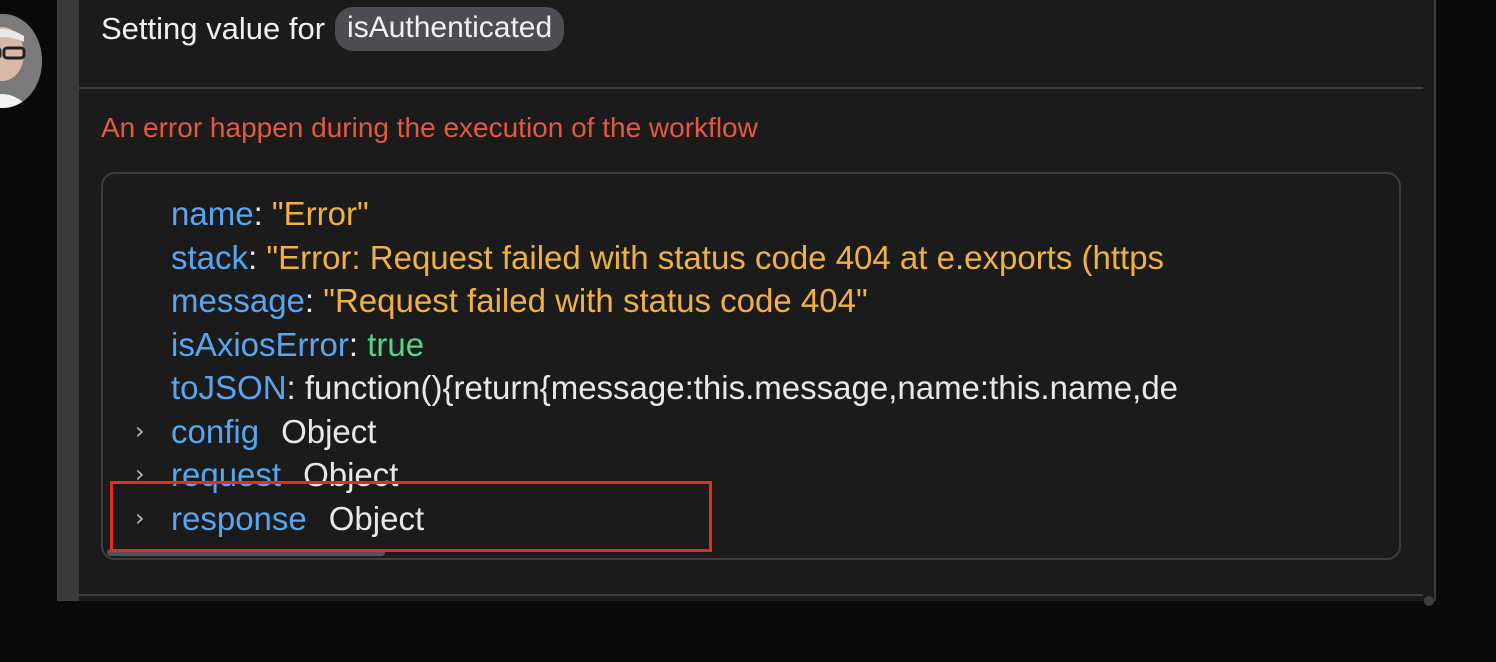 Image resolution: width=1496 pixels, height=662 pixels. What do you see at coordinates (320, 213) in the screenshot?
I see `prop-value: "Error"` at bounding box center [320, 213].